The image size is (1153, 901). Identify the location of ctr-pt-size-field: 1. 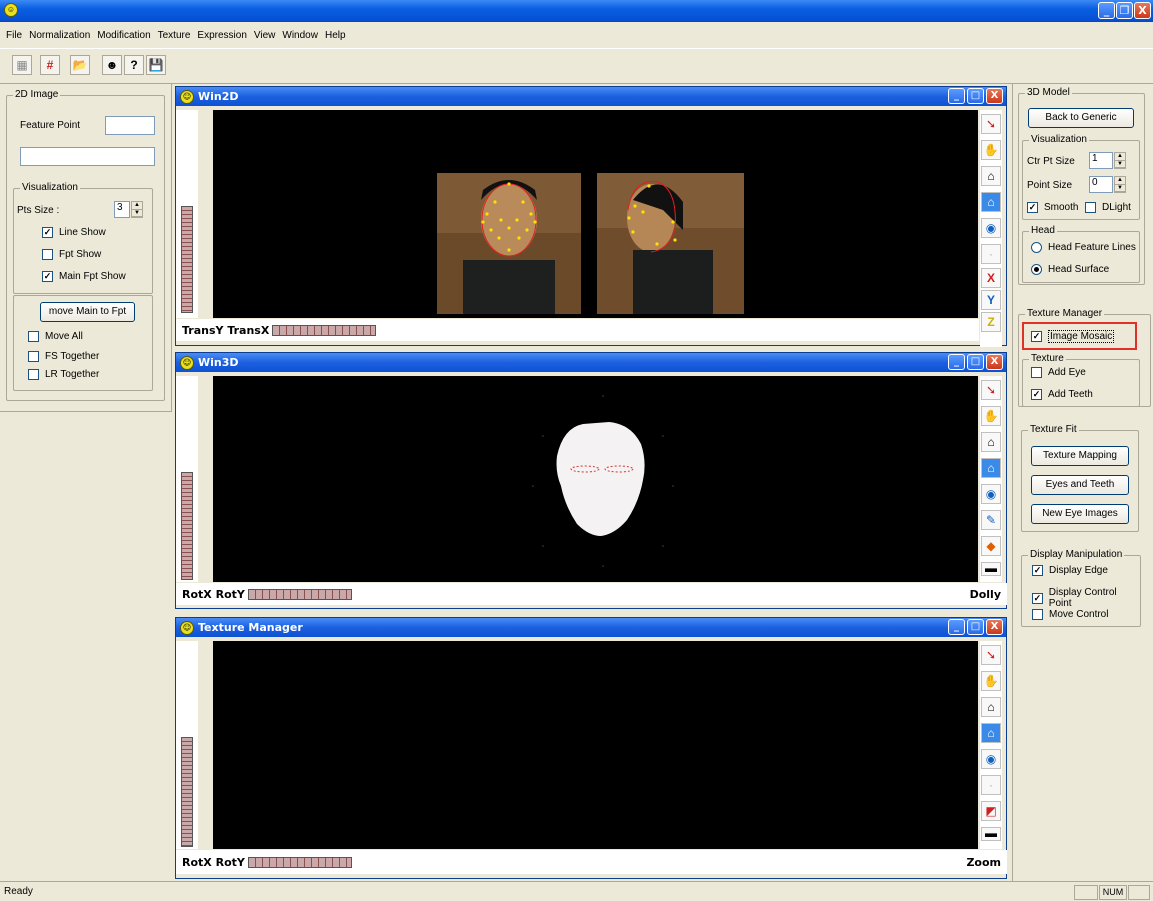
(1101, 160).